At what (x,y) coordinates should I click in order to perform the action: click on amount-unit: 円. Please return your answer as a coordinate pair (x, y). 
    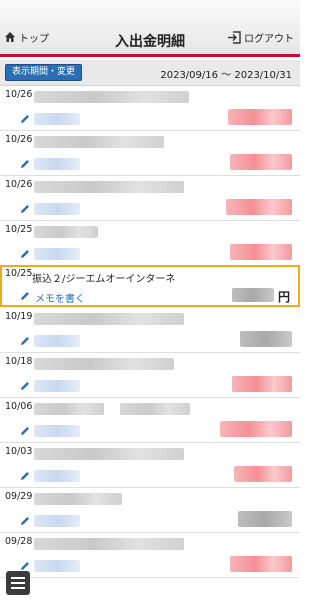
    Looking at the image, I should click on (283, 297).